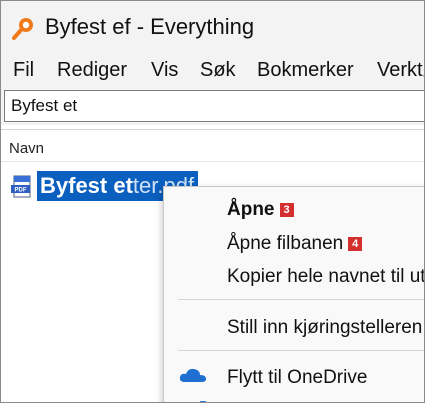 The height and width of the screenshot is (405, 427). What do you see at coordinates (212, 161) in the screenshot?
I see `header-divider` at bounding box center [212, 161].